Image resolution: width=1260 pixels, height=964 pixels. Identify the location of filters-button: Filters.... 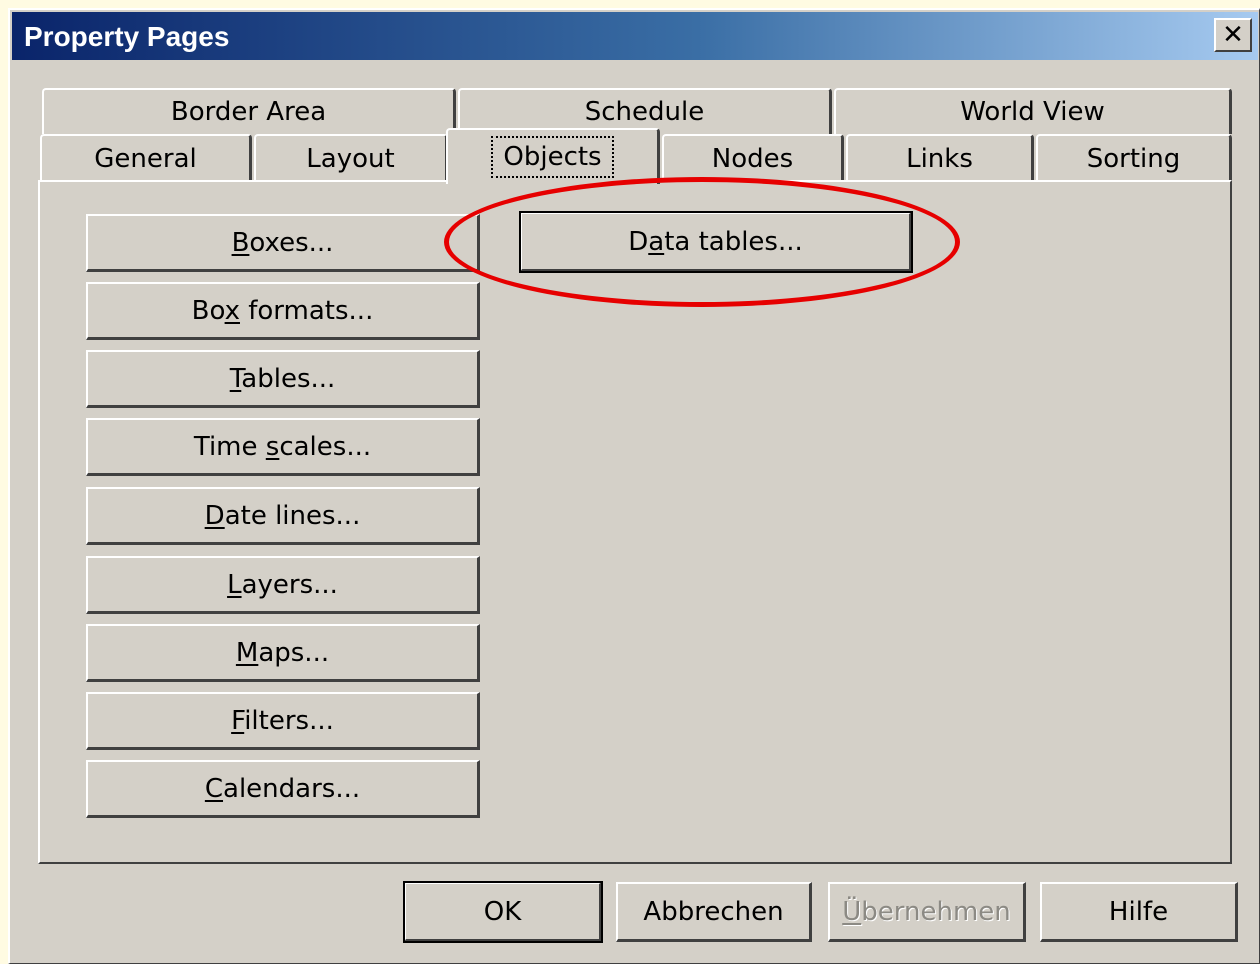
(283, 721).